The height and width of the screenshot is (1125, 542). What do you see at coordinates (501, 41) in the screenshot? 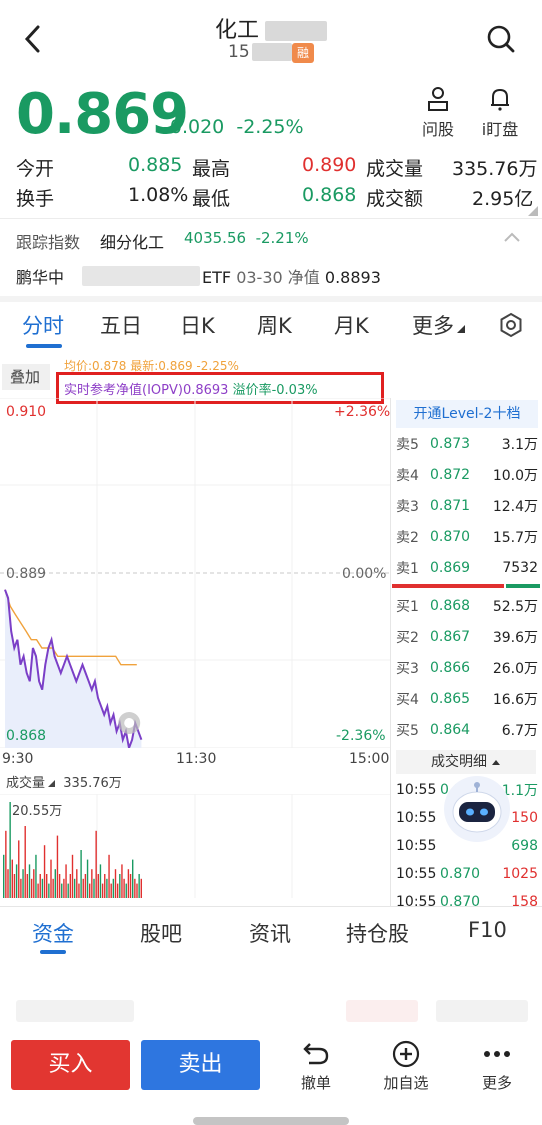
I see `search-button` at bounding box center [501, 41].